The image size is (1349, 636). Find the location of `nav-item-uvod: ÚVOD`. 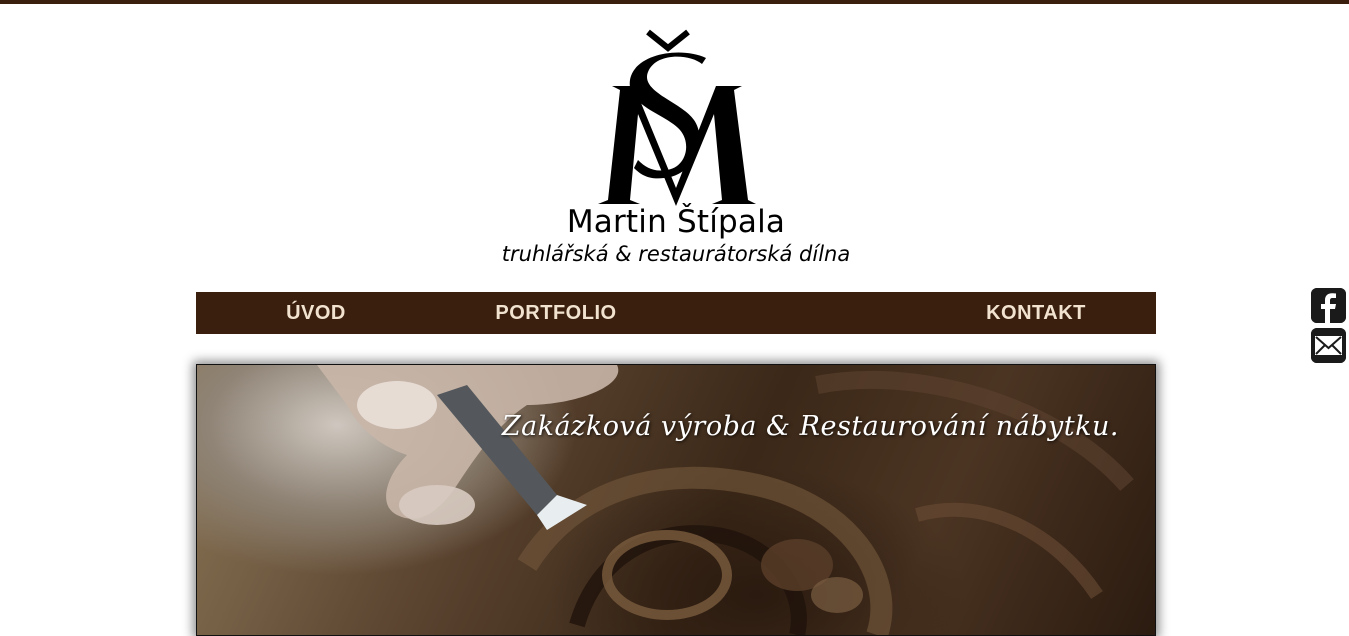

nav-item-uvod: ÚVOD is located at coordinates (316, 313).